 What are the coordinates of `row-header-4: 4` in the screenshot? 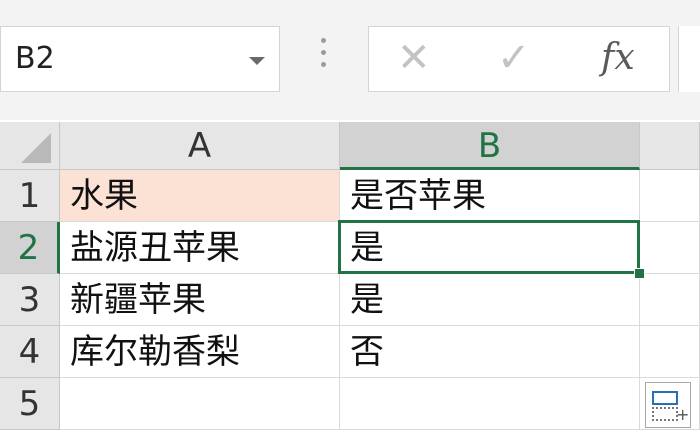 It's located at (30, 352).